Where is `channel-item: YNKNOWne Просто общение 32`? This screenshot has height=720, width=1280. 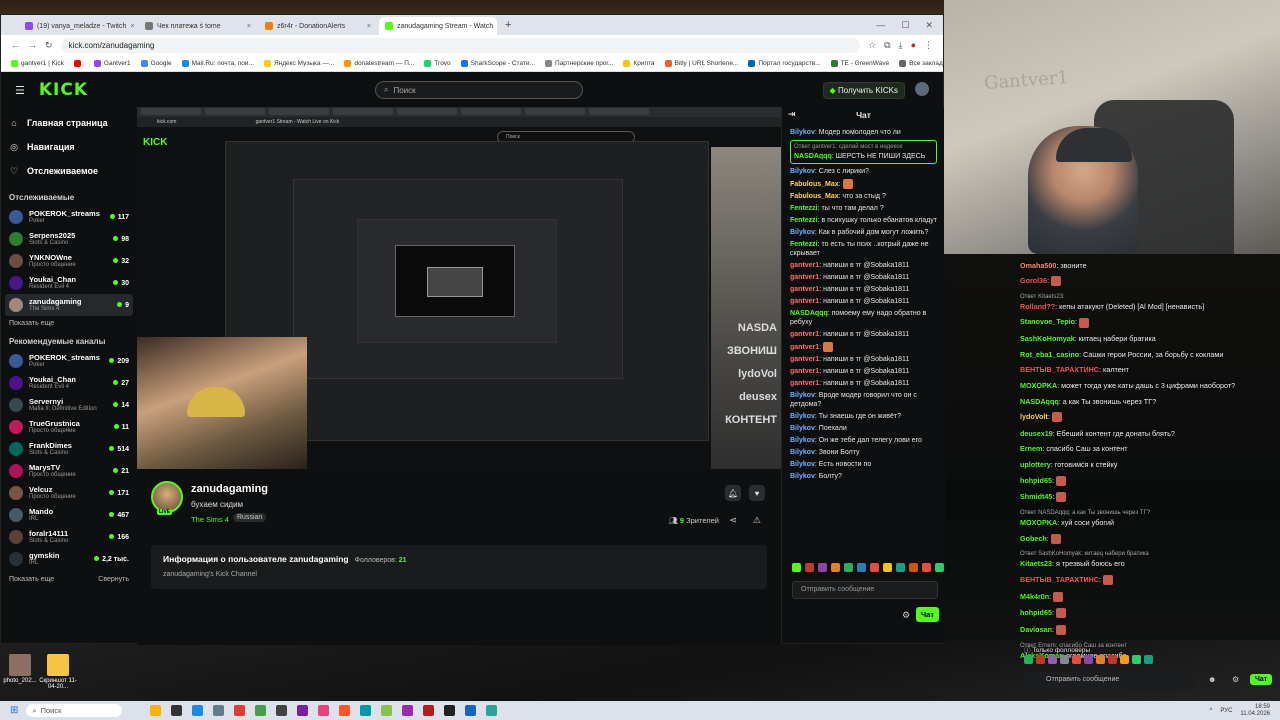
channel-item: YNKNOWne Просто общение 32 is located at coordinates (69, 261).